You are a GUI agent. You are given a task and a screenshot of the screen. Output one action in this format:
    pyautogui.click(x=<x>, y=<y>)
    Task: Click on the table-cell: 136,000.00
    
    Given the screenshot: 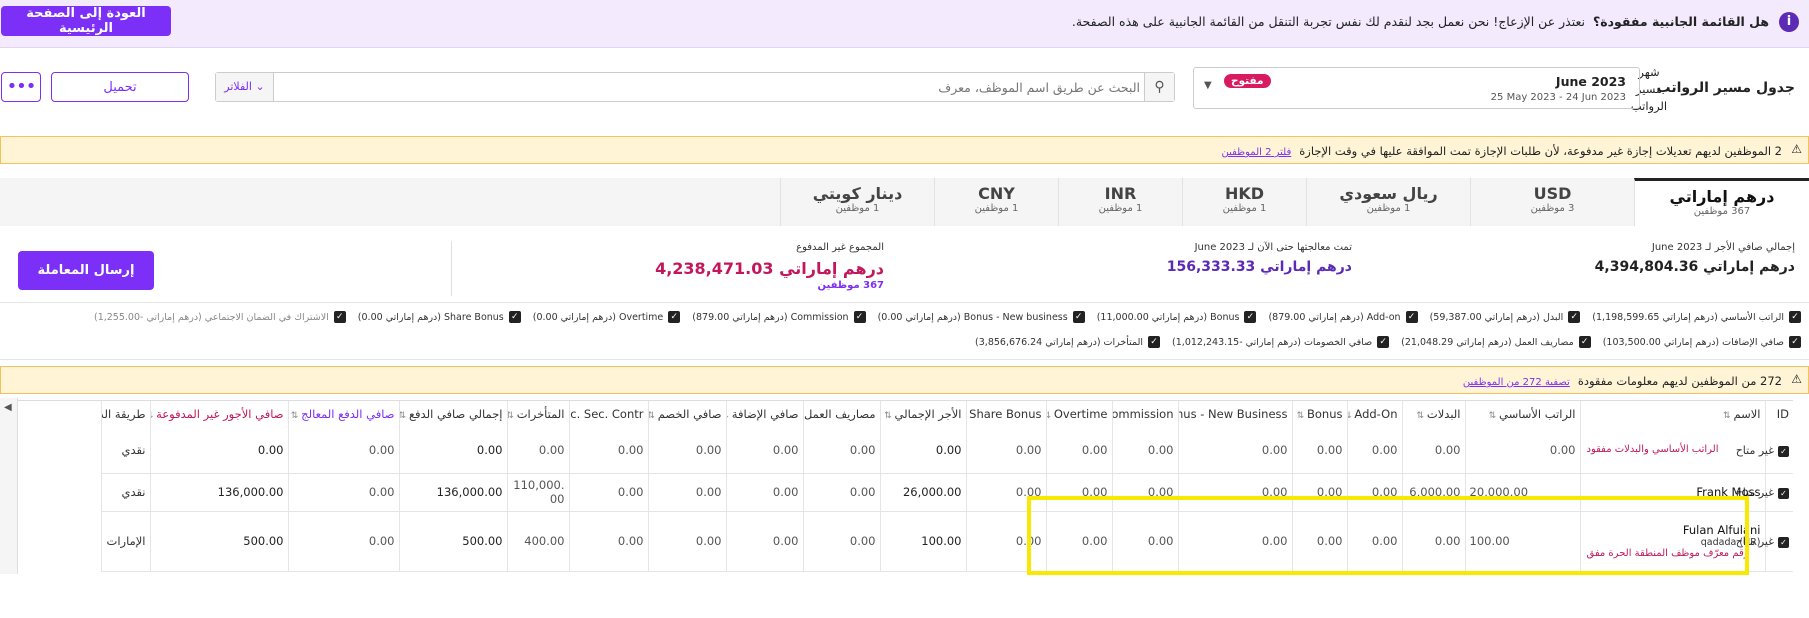 What is the action you would take?
    pyautogui.click(x=452, y=492)
    